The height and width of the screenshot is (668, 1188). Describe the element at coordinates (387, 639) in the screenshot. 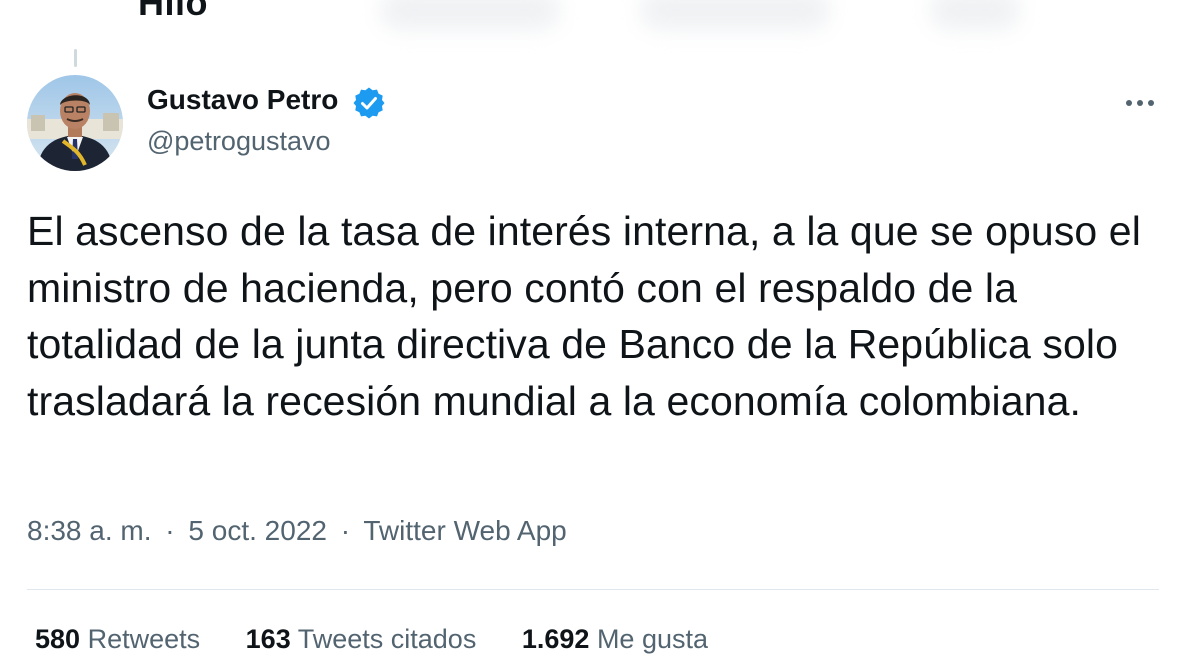

I see `quote-tweets-label: Tweets citados` at that location.